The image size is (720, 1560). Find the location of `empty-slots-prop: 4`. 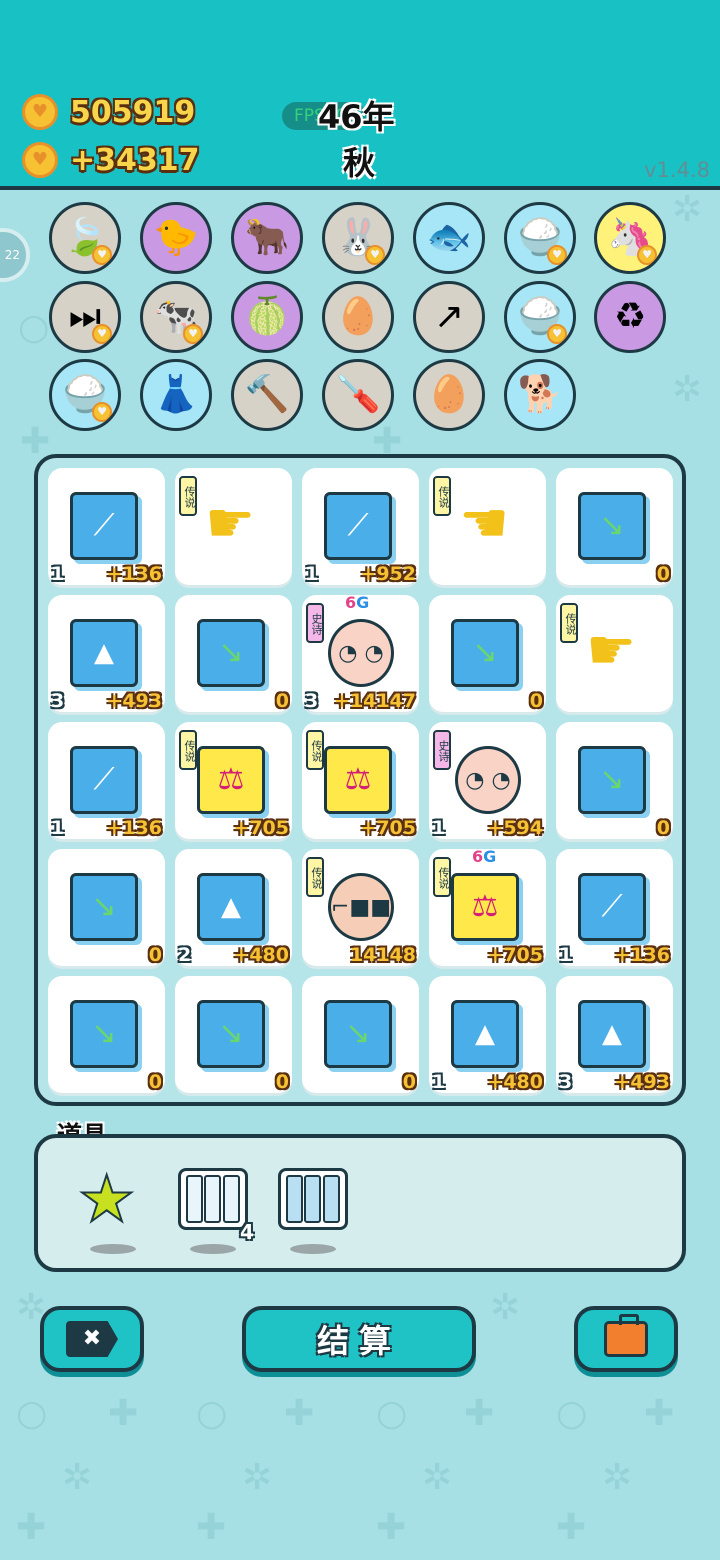

empty-slots-prop: 4 is located at coordinates (216, 1211).